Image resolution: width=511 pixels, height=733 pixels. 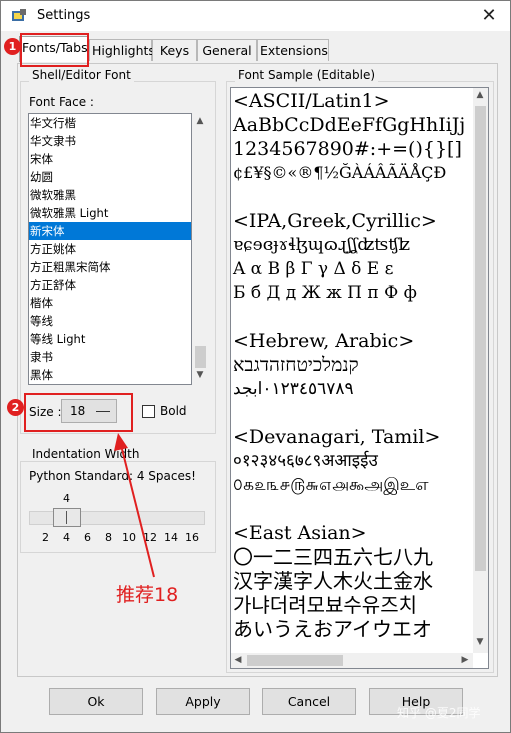 What do you see at coordinates (110, 141) in the screenshot?
I see `font-item: 华文隶书` at bounding box center [110, 141].